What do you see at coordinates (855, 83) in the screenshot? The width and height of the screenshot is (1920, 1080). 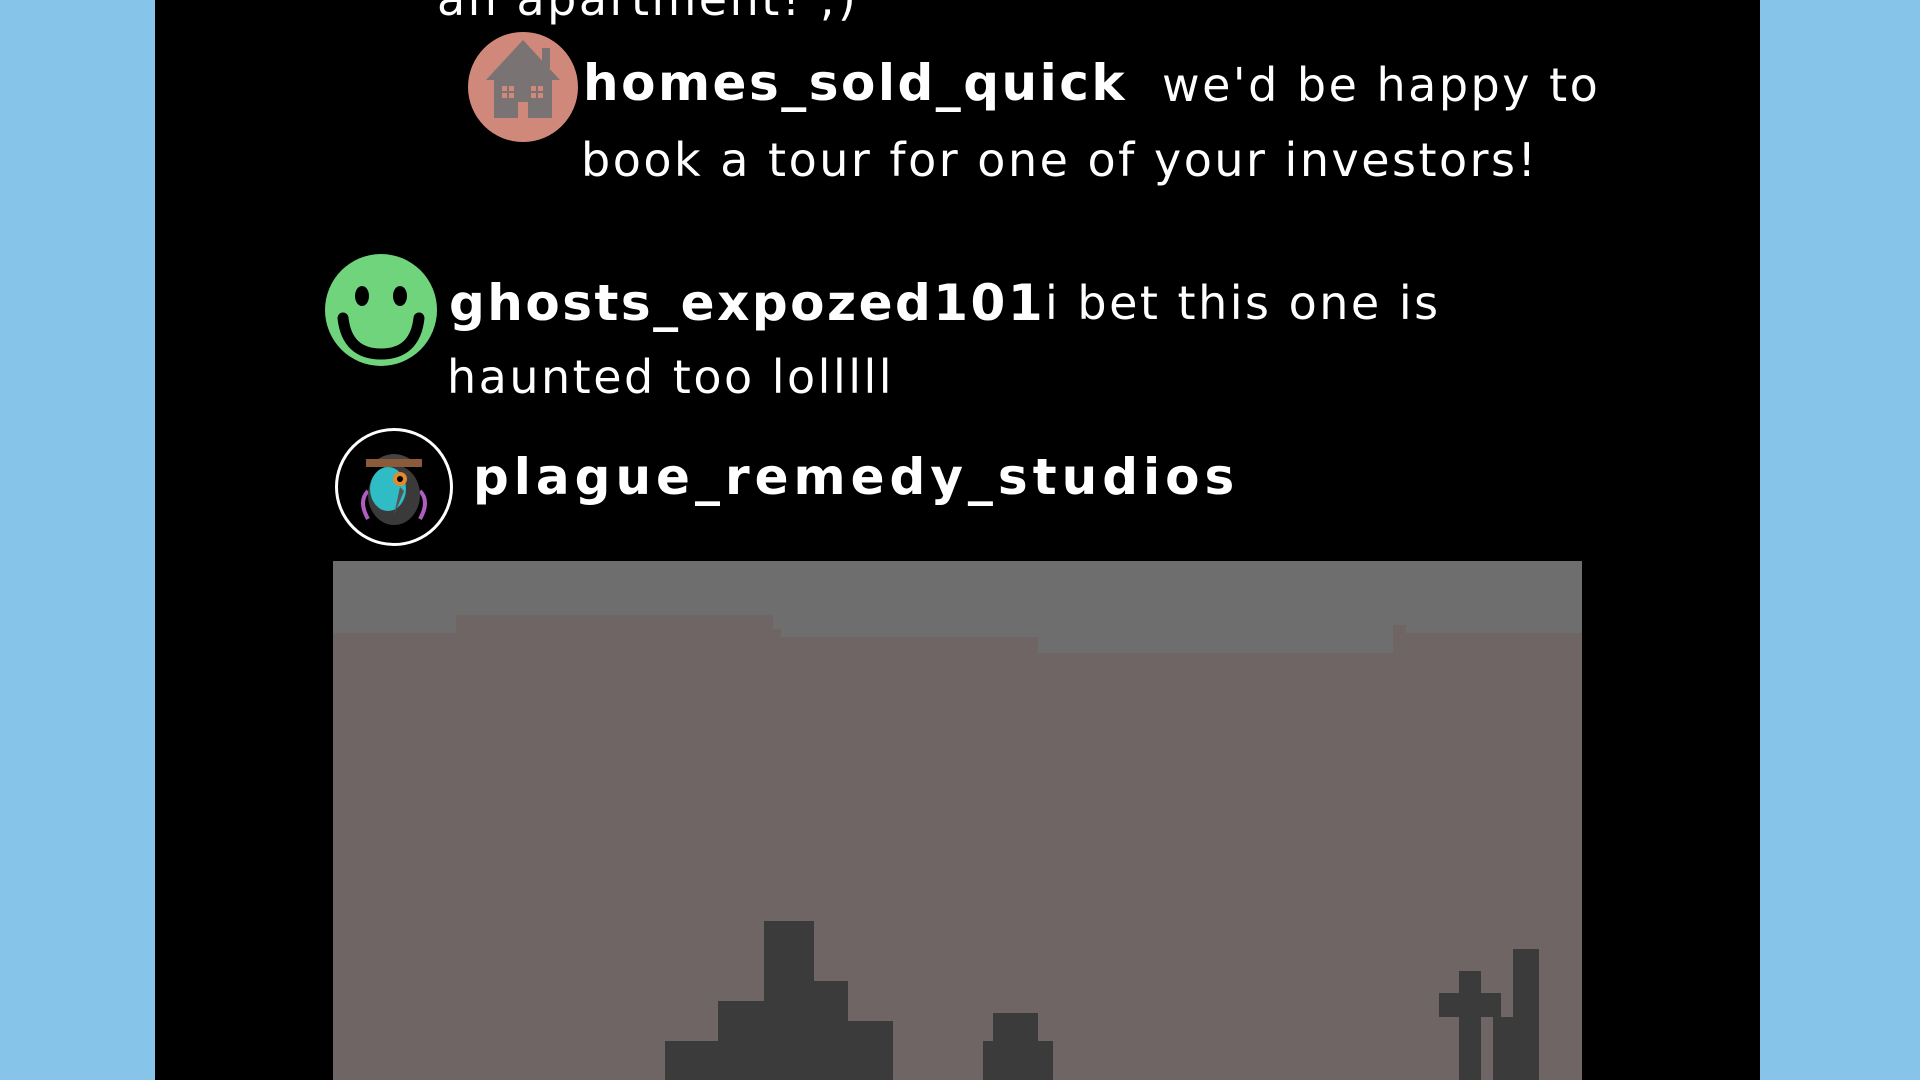 I see `homes-sold-quick-username: homes_sold_quick` at bounding box center [855, 83].